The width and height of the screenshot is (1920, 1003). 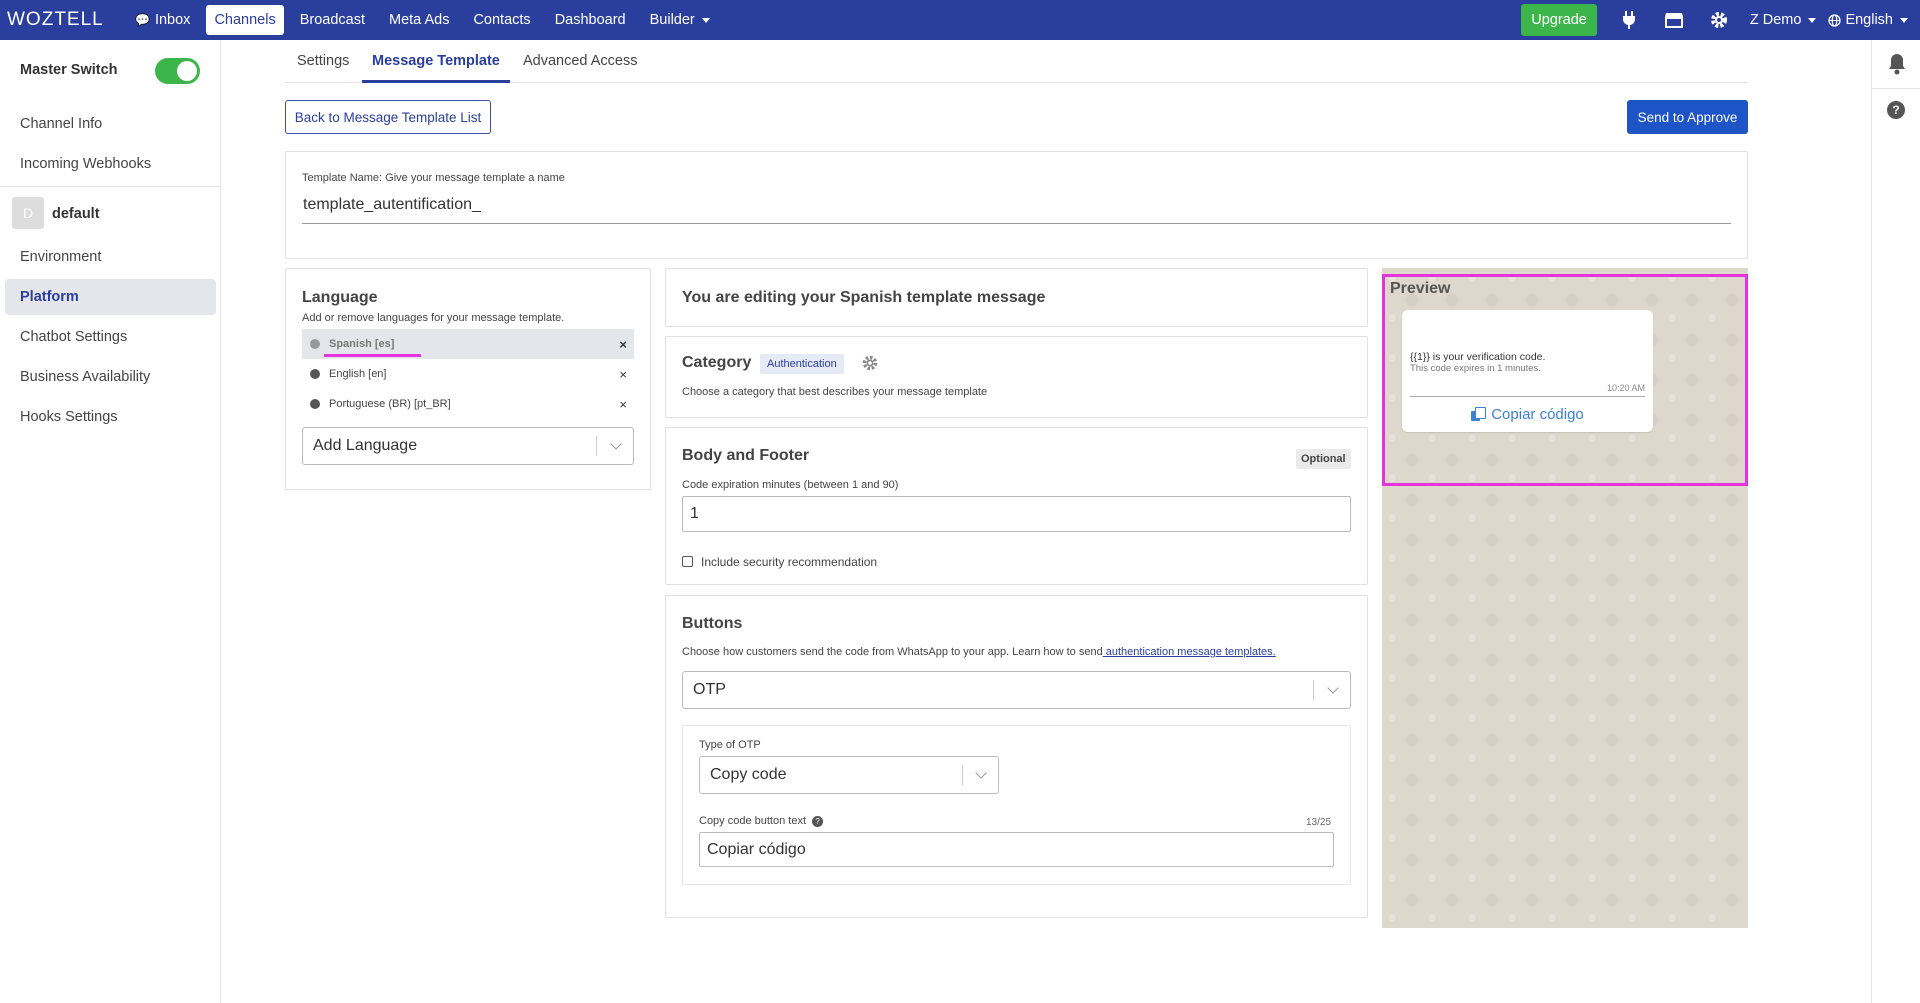 I want to click on nav-meta-ads: Meta Ads, so click(x=419, y=20).